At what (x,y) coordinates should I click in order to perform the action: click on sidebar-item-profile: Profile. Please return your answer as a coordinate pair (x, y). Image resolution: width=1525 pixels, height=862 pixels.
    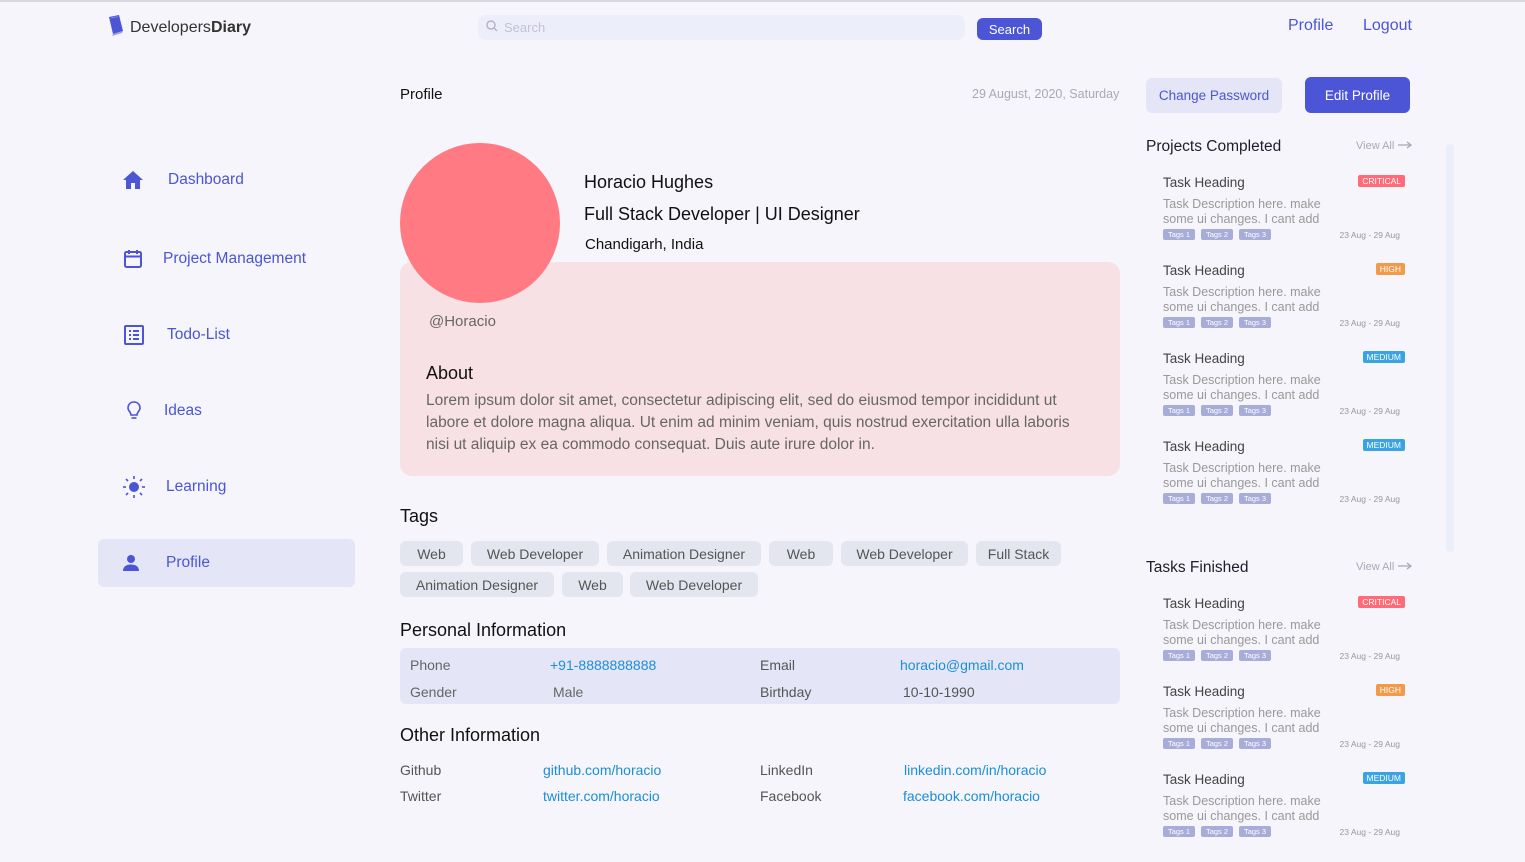
    Looking at the image, I should click on (226, 563).